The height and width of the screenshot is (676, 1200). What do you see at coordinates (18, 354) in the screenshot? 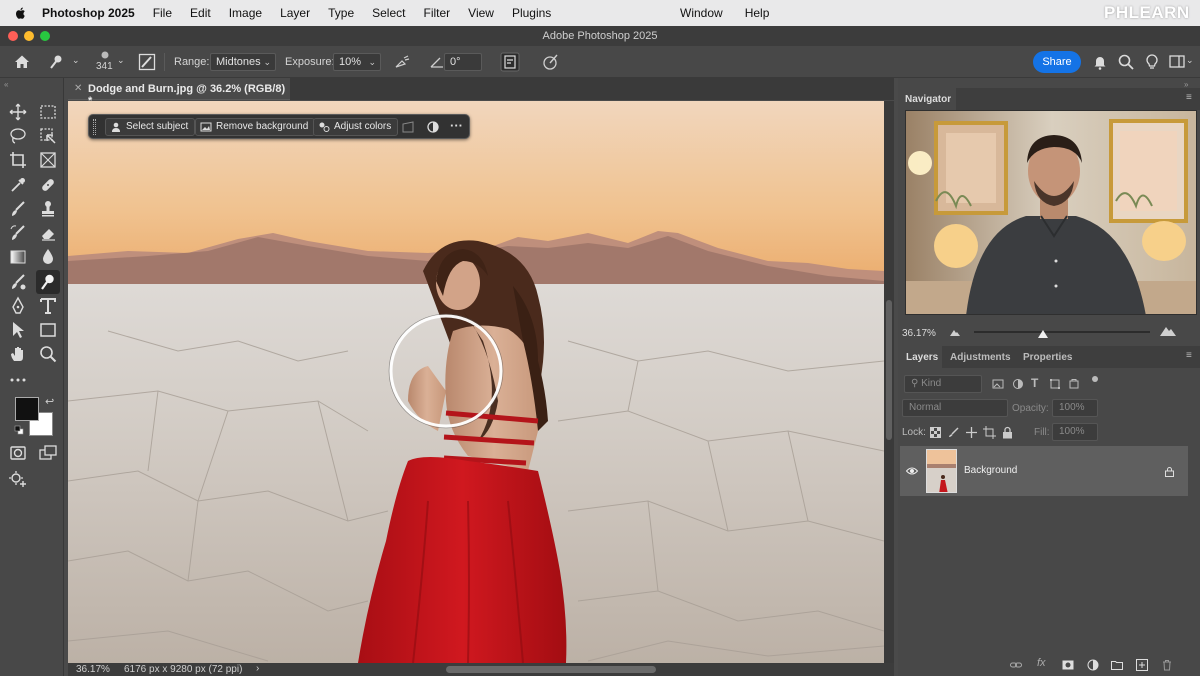
I see `hand-tool-icon` at bounding box center [18, 354].